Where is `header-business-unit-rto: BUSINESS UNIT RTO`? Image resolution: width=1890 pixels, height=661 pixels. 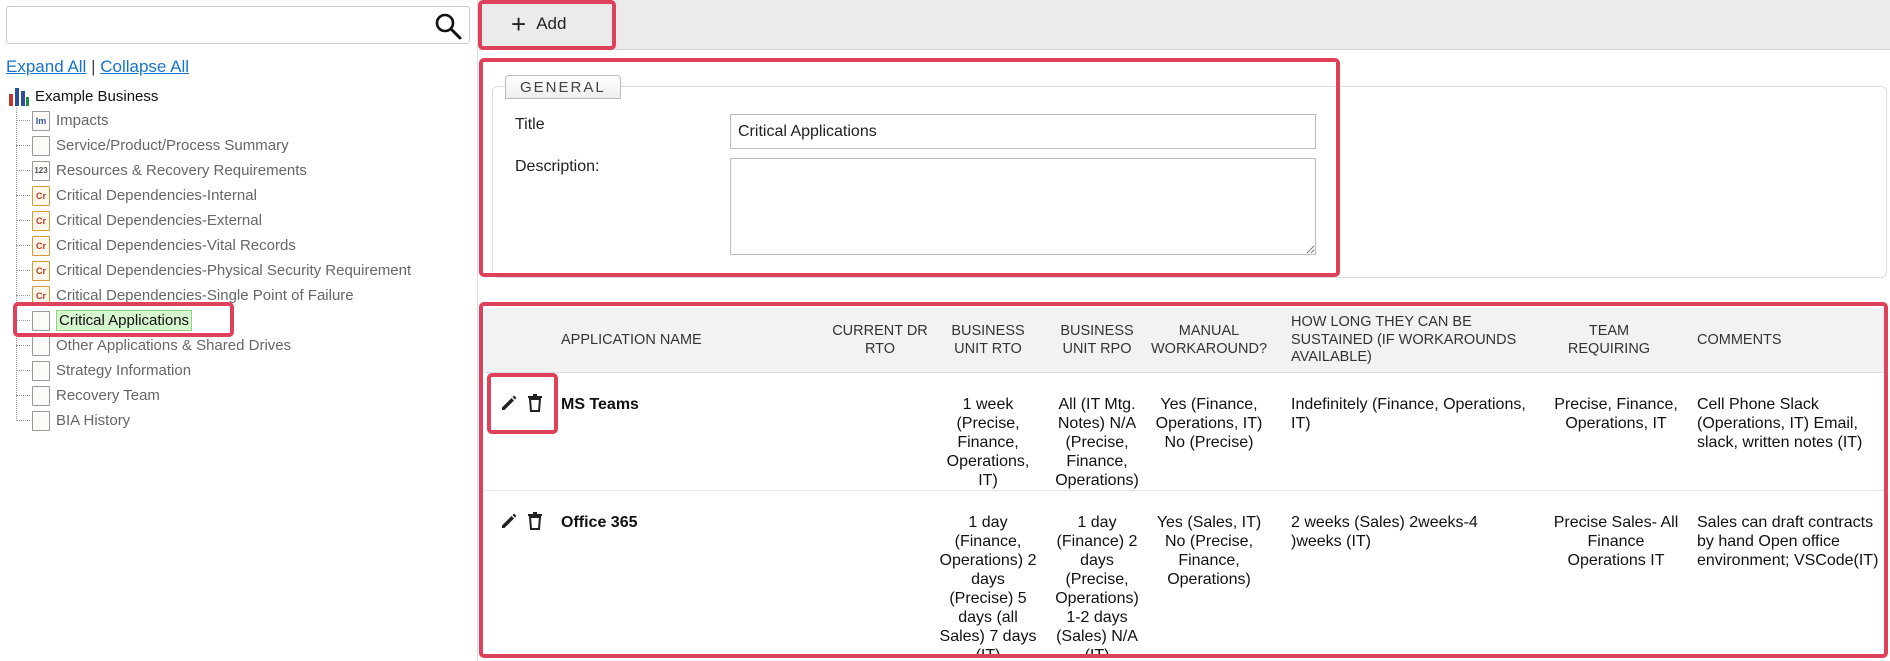 header-business-unit-rto: BUSINESS UNIT RTO is located at coordinates (988, 340).